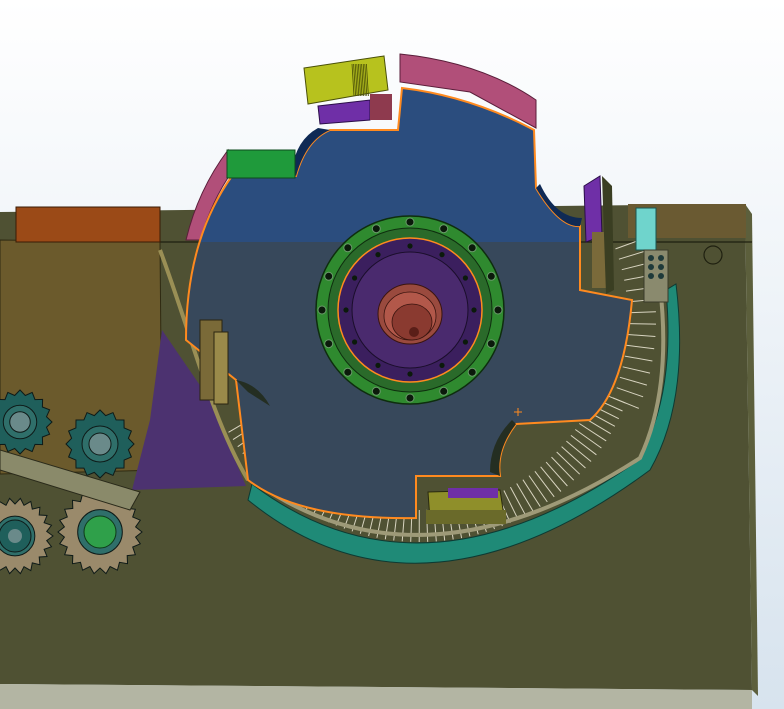  I want to click on left-bearing-supports, so click(214, 362).